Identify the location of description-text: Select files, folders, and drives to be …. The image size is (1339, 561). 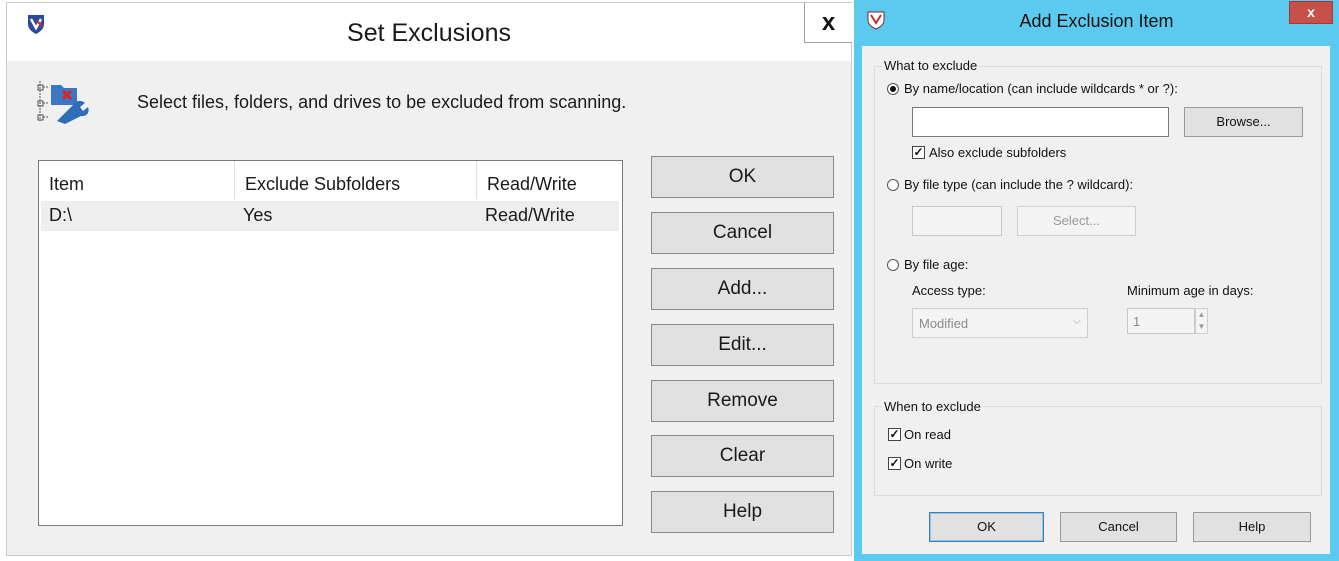
(382, 102).